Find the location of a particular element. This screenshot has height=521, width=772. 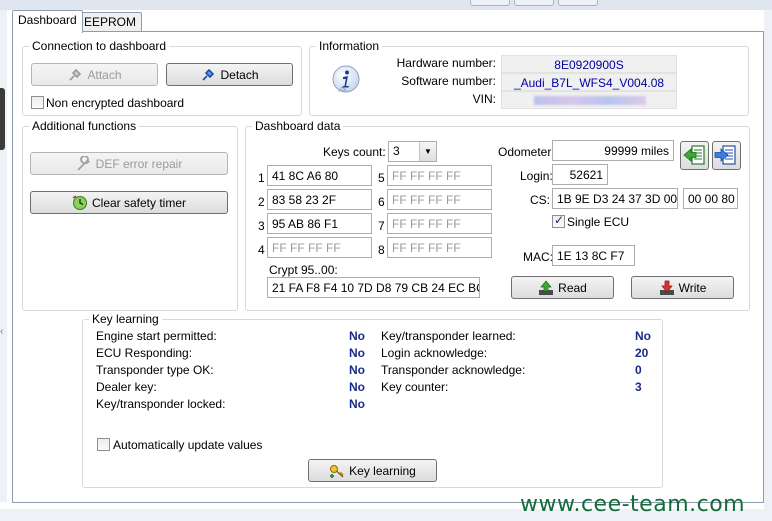

detach-label: Detach is located at coordinates (239, 74).